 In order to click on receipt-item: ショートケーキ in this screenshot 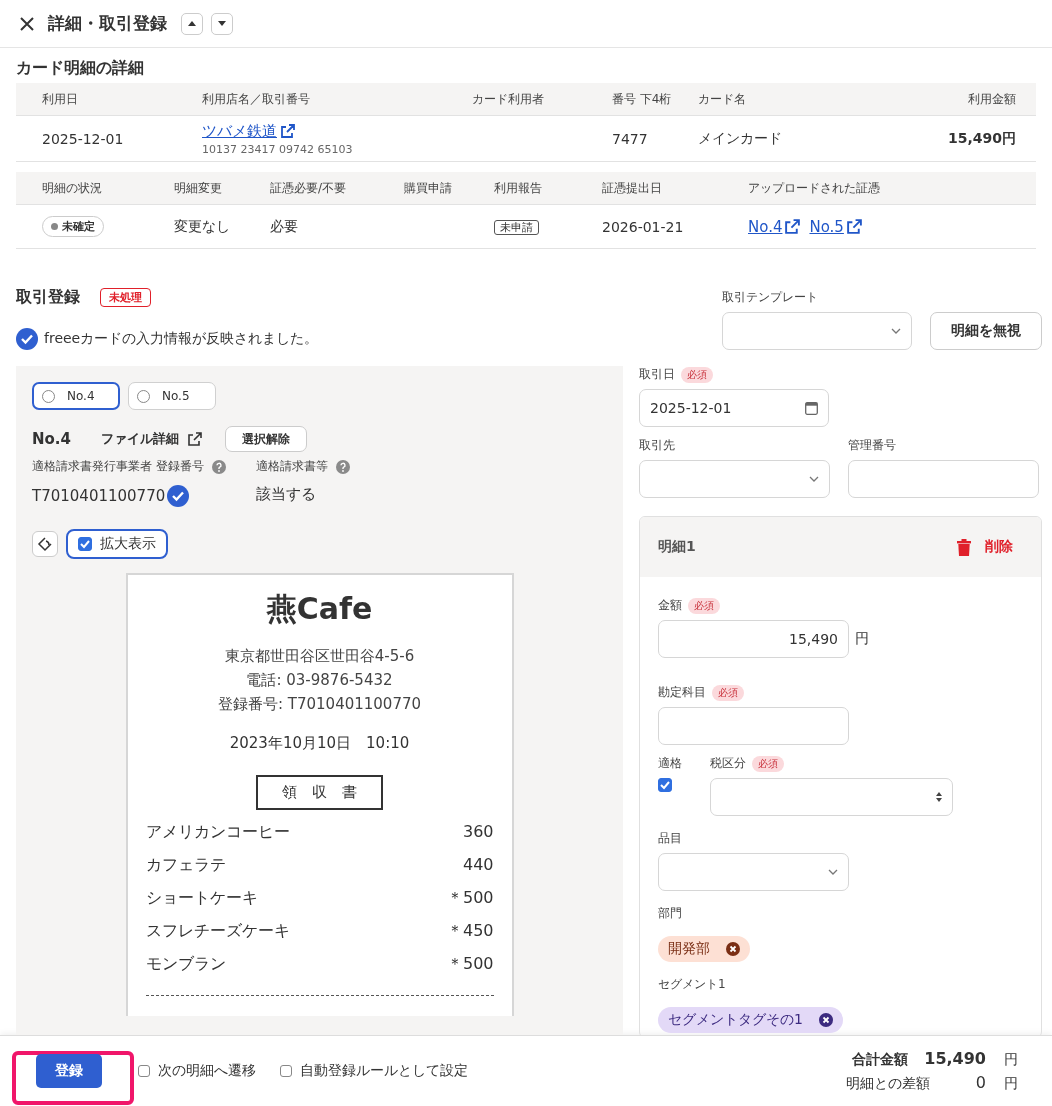, I will do `click(201, 898)`.